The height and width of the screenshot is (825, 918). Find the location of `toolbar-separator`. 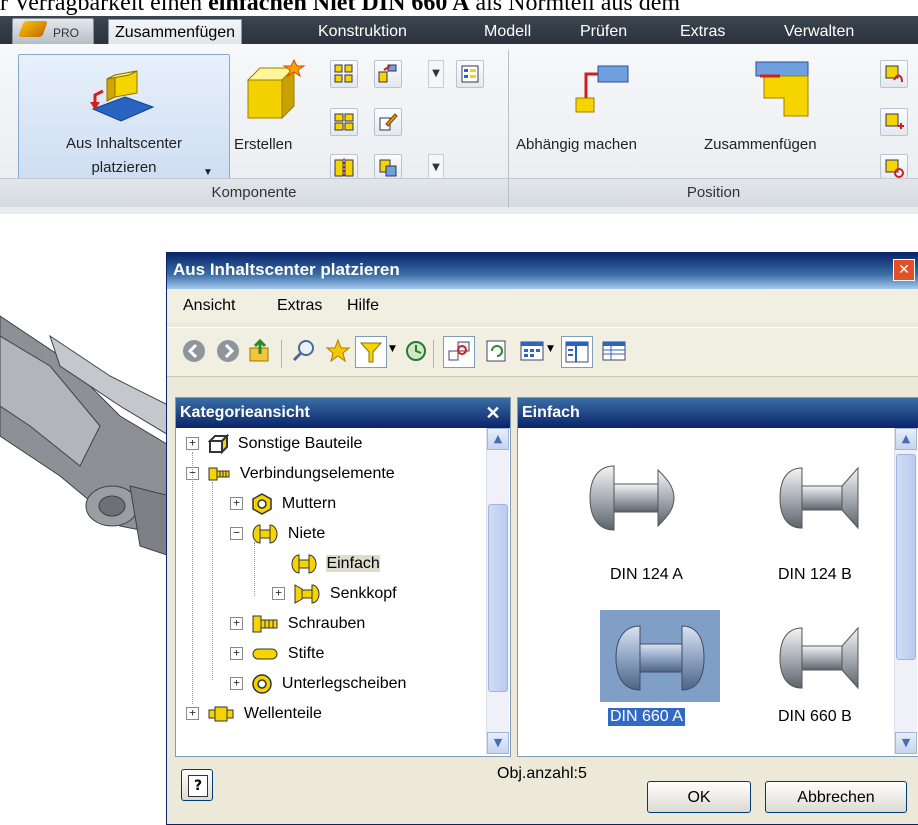

toolbar-separator is located at coordinates (281, 354).